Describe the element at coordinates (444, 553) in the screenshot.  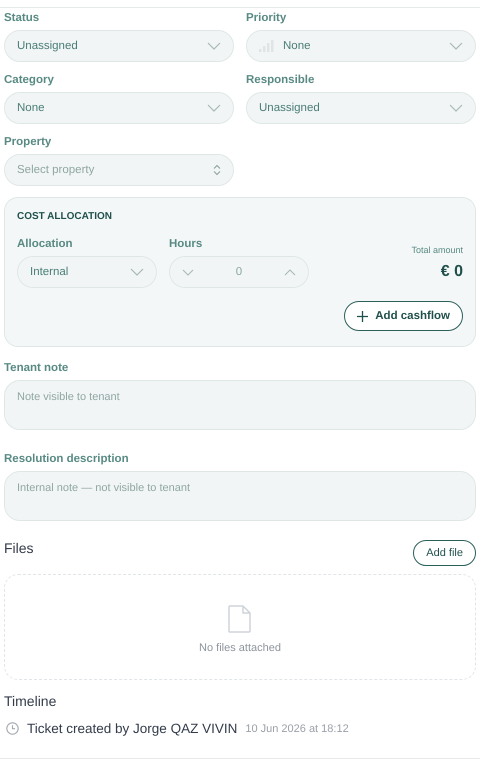
I see `add-file-button: Add file` at that location.